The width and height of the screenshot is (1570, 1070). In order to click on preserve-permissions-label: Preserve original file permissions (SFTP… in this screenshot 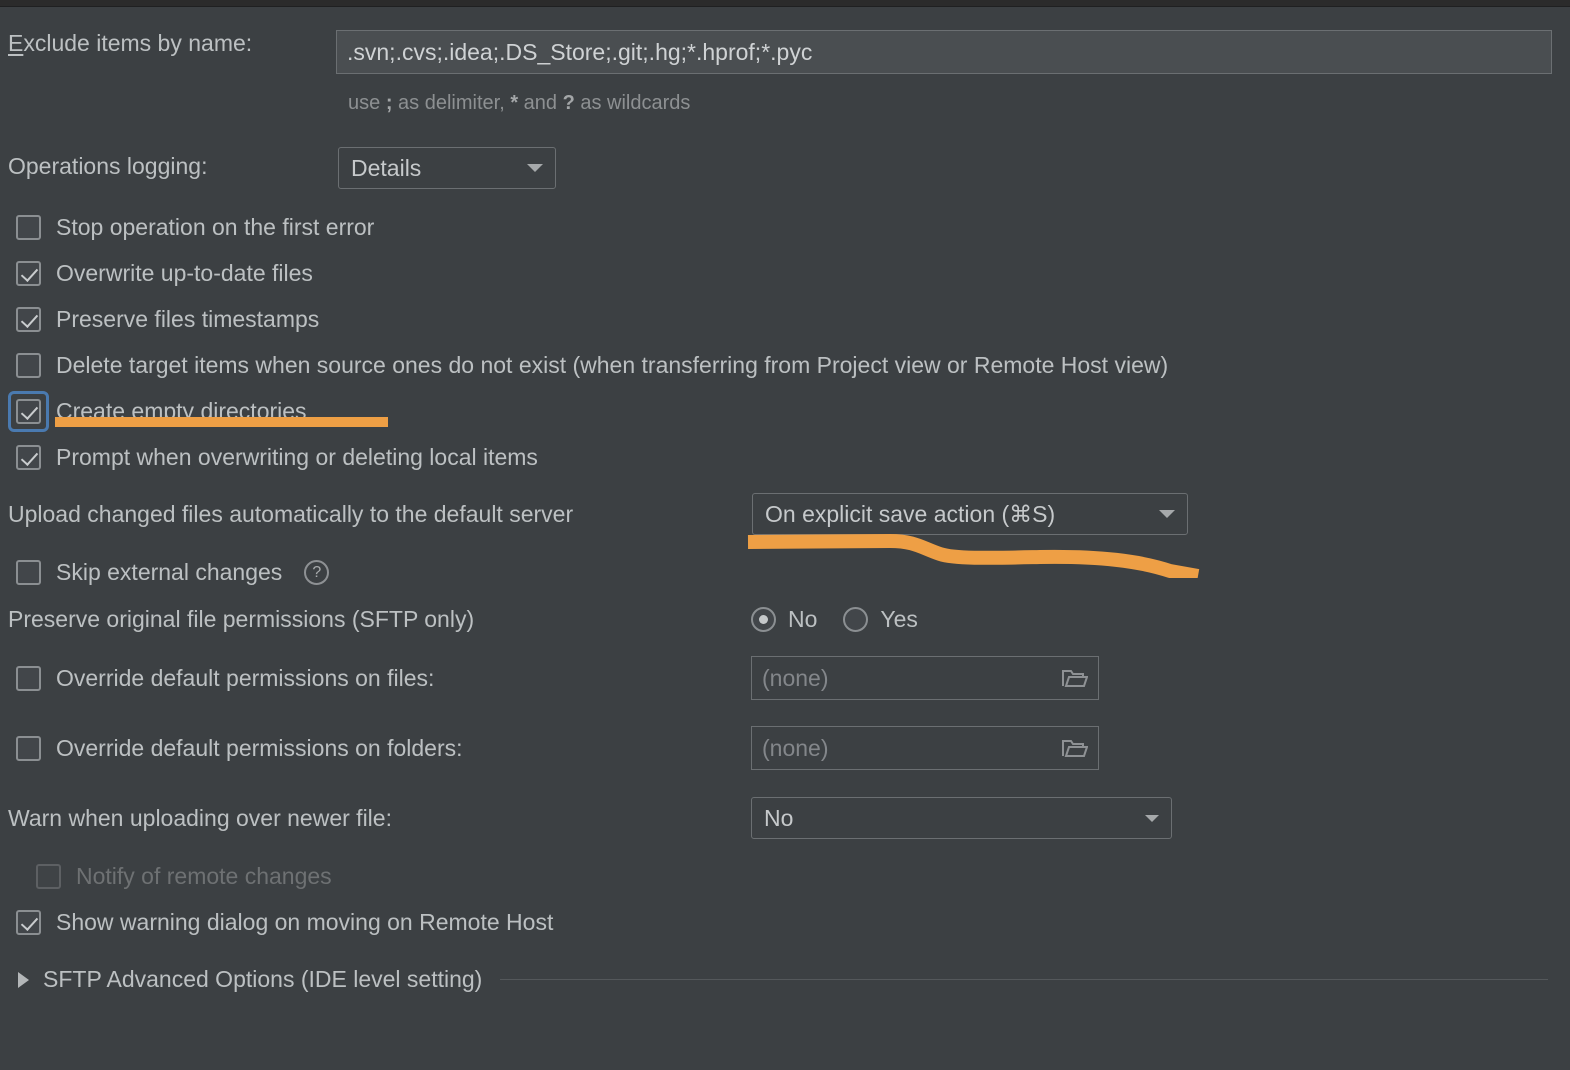, I will do `click(241, 619)`.